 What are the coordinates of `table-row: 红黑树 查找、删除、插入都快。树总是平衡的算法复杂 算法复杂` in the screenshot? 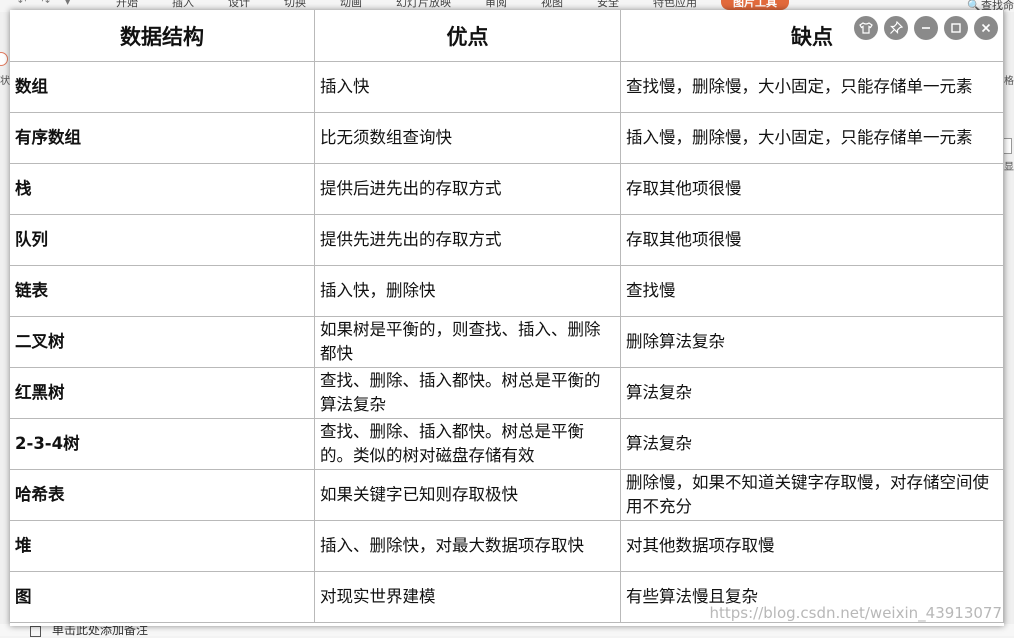 It's located at (507, 393).